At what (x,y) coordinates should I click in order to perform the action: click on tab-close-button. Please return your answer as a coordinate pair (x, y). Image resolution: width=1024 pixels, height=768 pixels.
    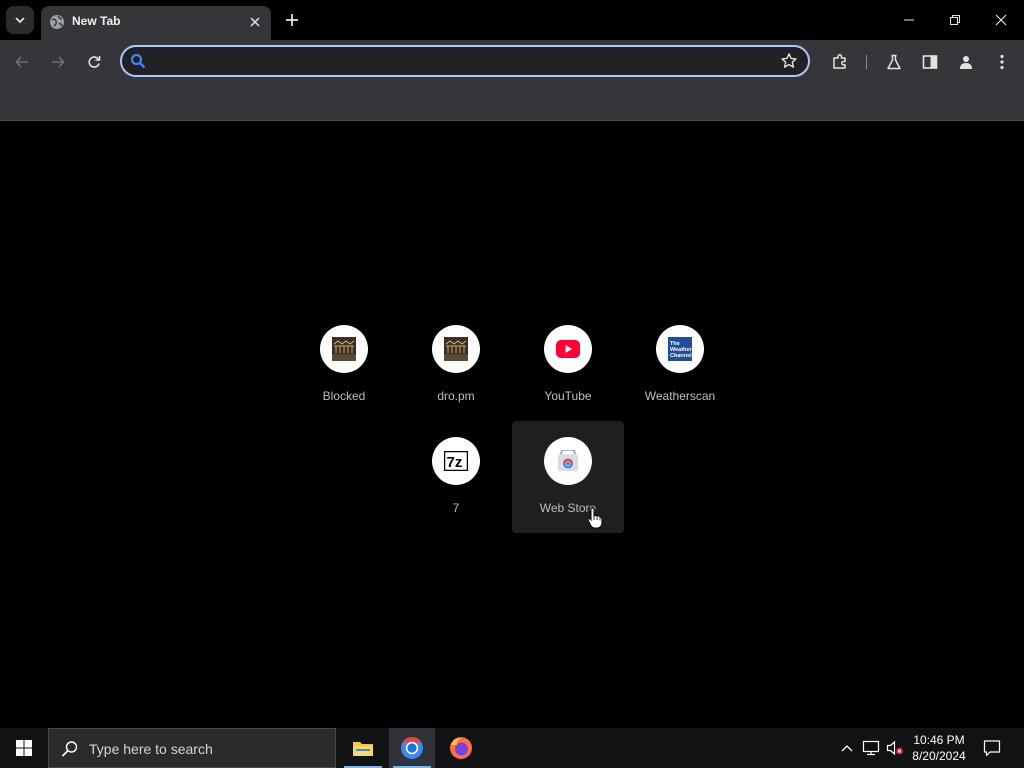
    Looking at the image, I should click on (255, 22).